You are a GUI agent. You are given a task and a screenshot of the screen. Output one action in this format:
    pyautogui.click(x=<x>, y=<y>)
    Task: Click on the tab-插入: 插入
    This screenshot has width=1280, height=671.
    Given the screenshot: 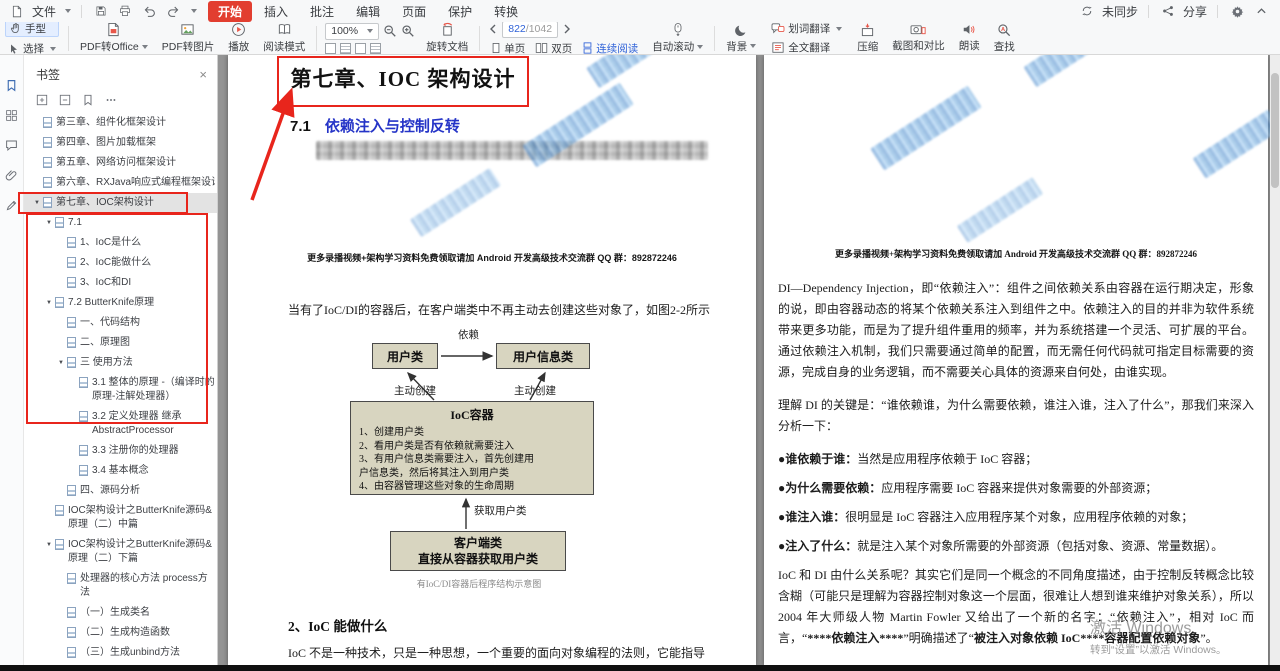 What is the action you would take?
    pyautogui.click(x=276, y=11)
    